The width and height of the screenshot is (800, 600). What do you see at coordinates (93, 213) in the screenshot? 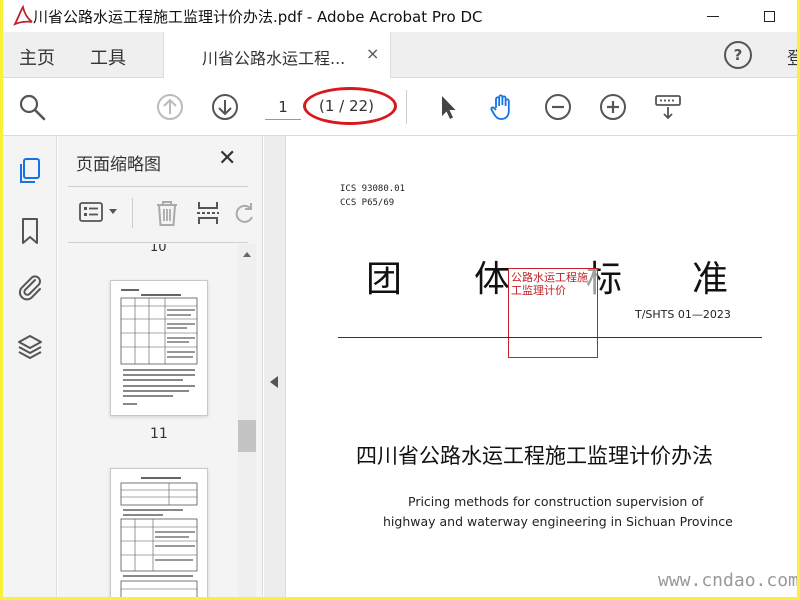
I see `thumbnail-options-icon` at bounding box center [93, 213].